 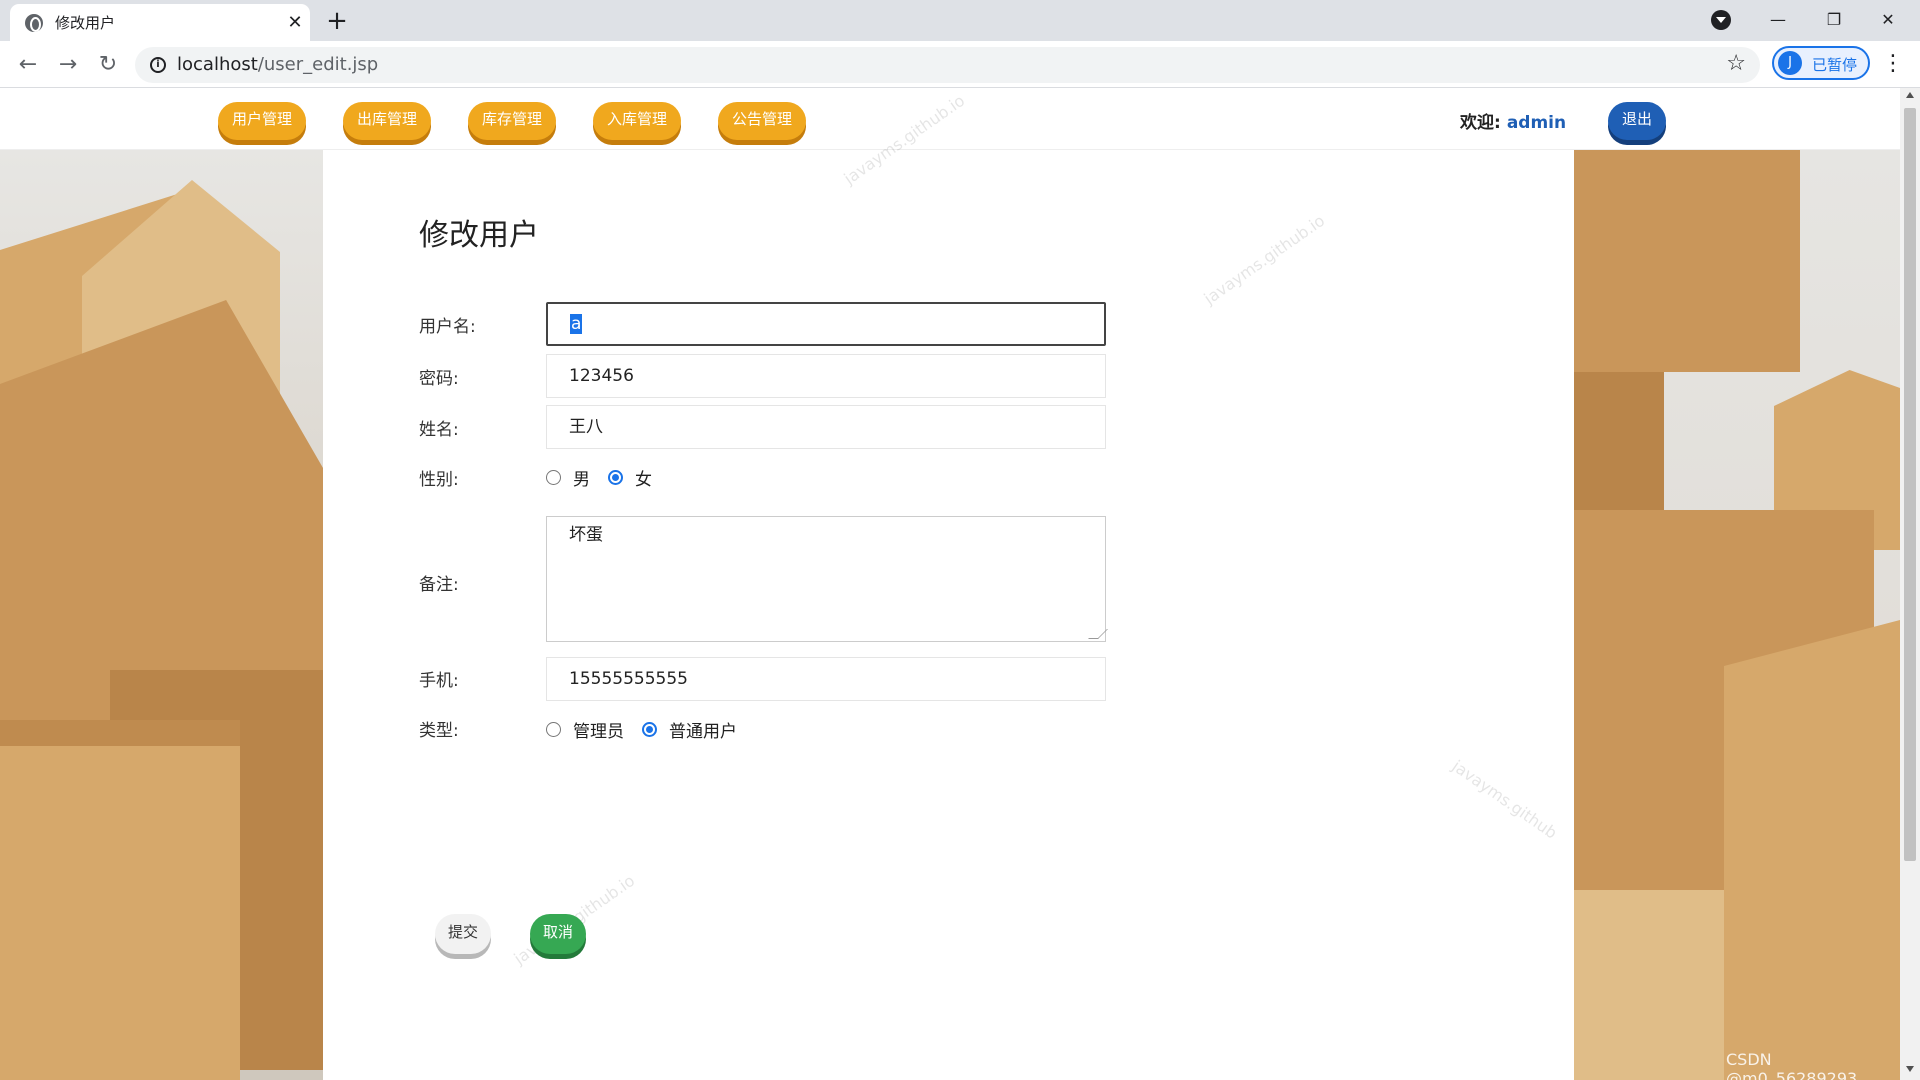 I want to click on address-bar: i localhost/user_edit.jsp ☆, so click(x=947, y=65).